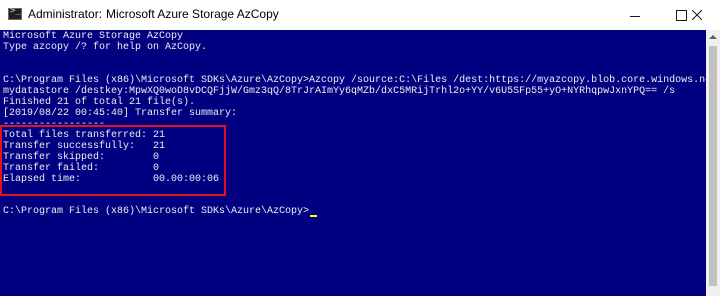 The width and height of the screenshot is (720, 296). What do you see at coordinates (65, 14) in the screenshot?
I see `title-prefix: Administrator:` at bounding box center [65, 14].